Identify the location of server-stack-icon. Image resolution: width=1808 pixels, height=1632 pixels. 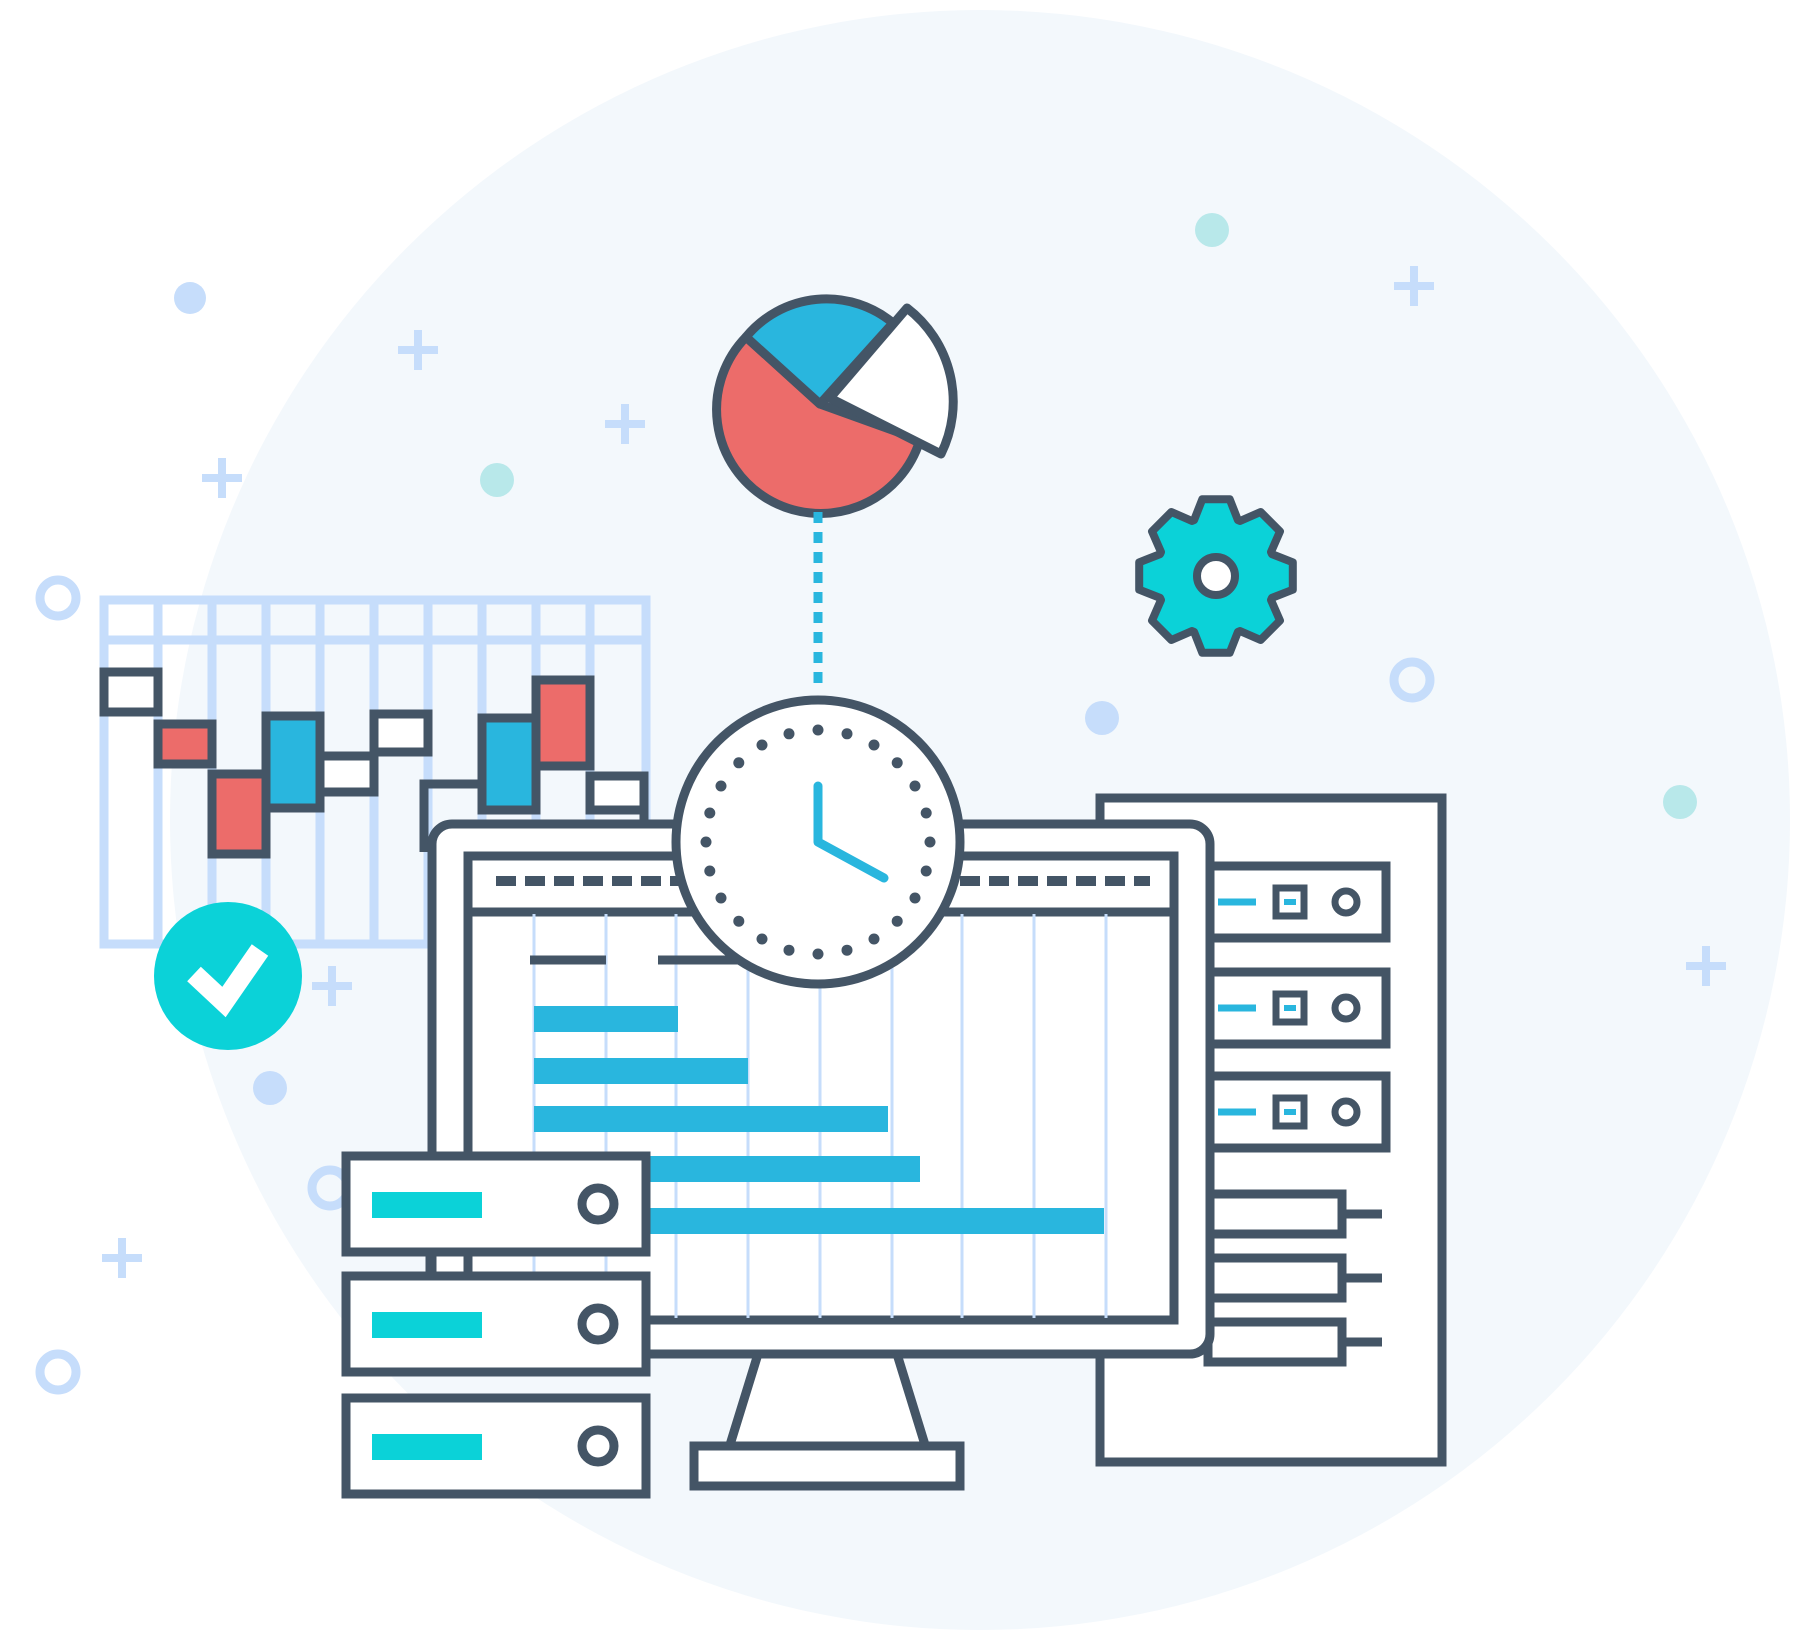
(496, 1325).